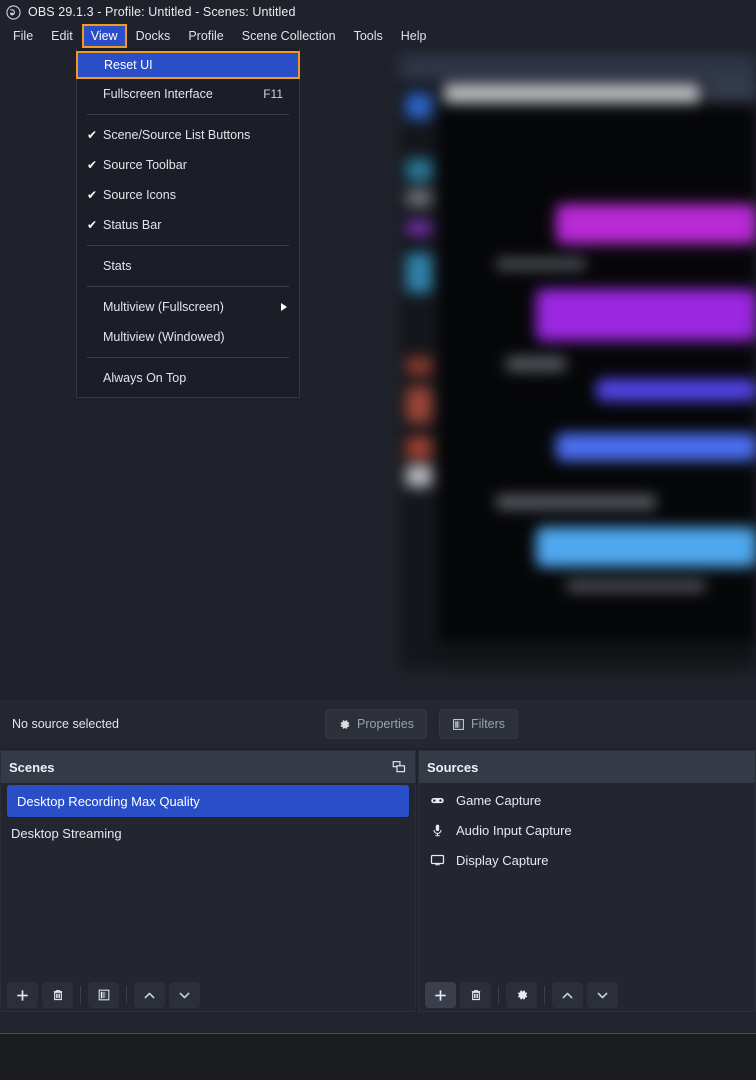 Image resolution: width=756 pixels, height=1080 pixels. I want to click on menu-scene-collection: Scene Collection, so click(289, 36).